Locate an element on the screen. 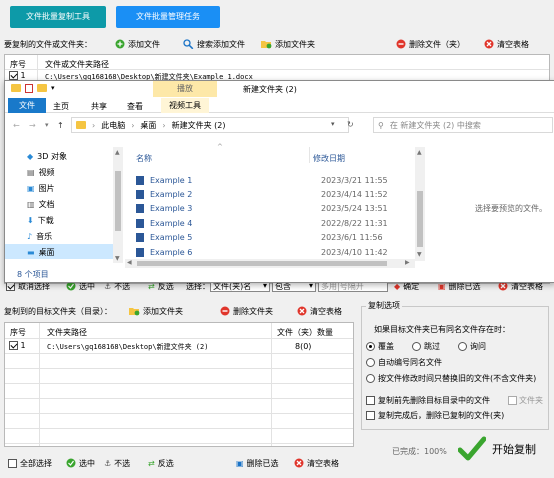 The width and height of the screenshot is (554, 478). nav-label: 文档 is located at coordinates (46, 204).